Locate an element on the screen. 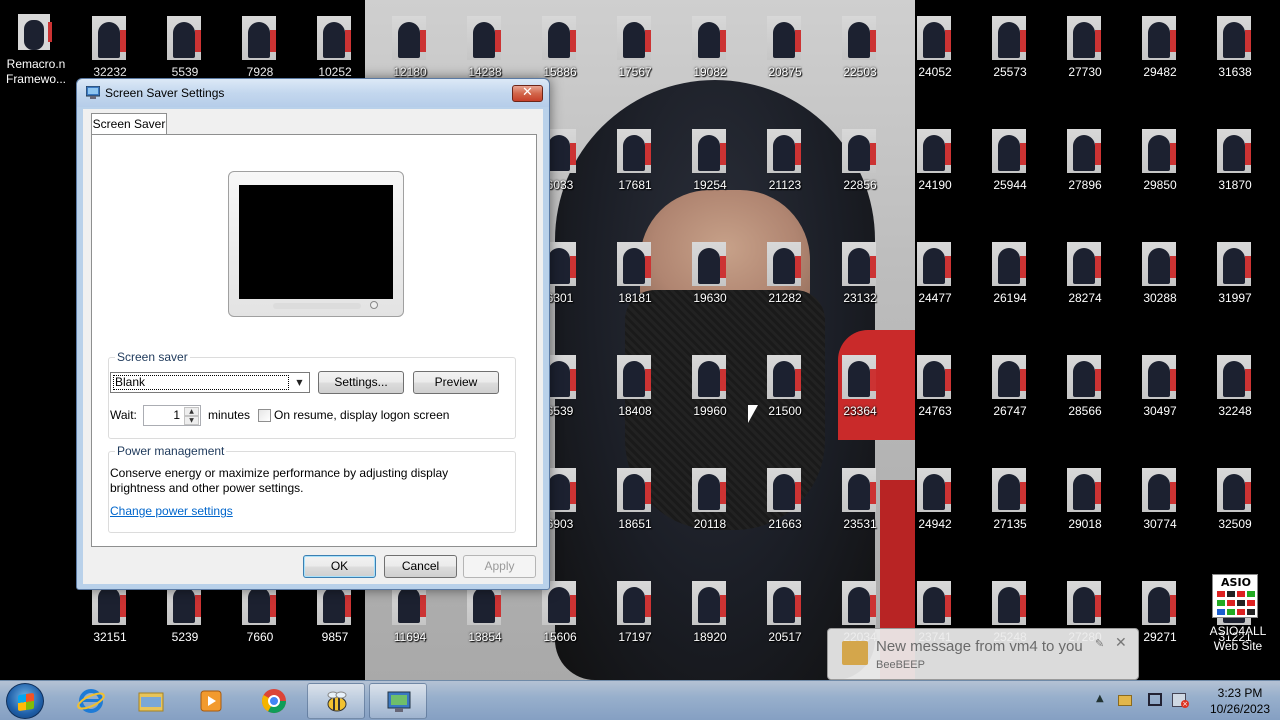  desktop-icon: 31870 is located at coordinates (1235, 171).